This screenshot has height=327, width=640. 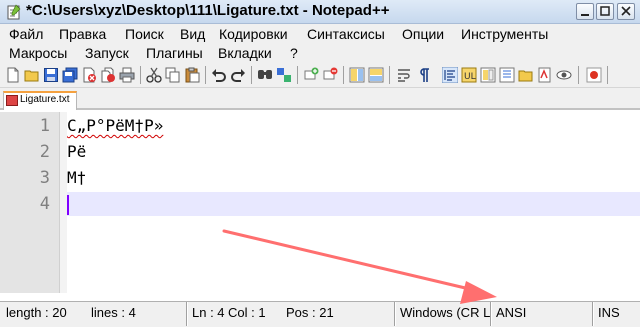 What do you see at coordinates (545, 75) in the screenshot?
I see `pdf-doc-icon` at bounding box center [545, 75].